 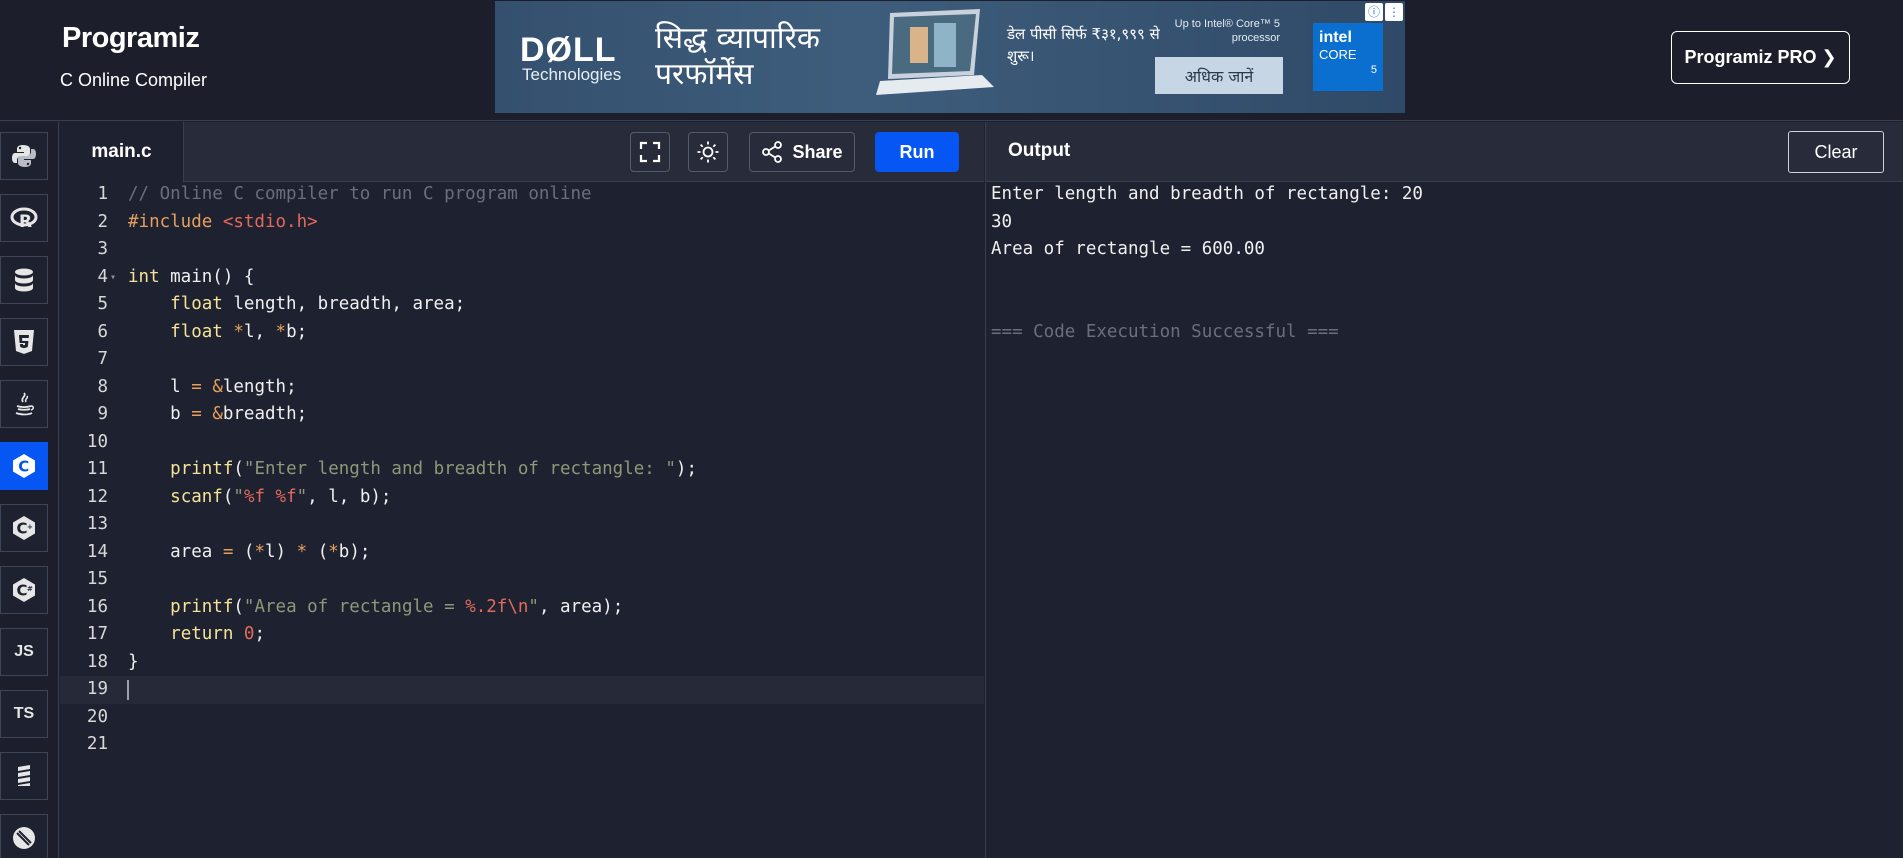 I want to click on ad-price-text: डेल पीसी सिर्फ ₹३१,९९९ से शुरू।, so click(x=1083, y=45).